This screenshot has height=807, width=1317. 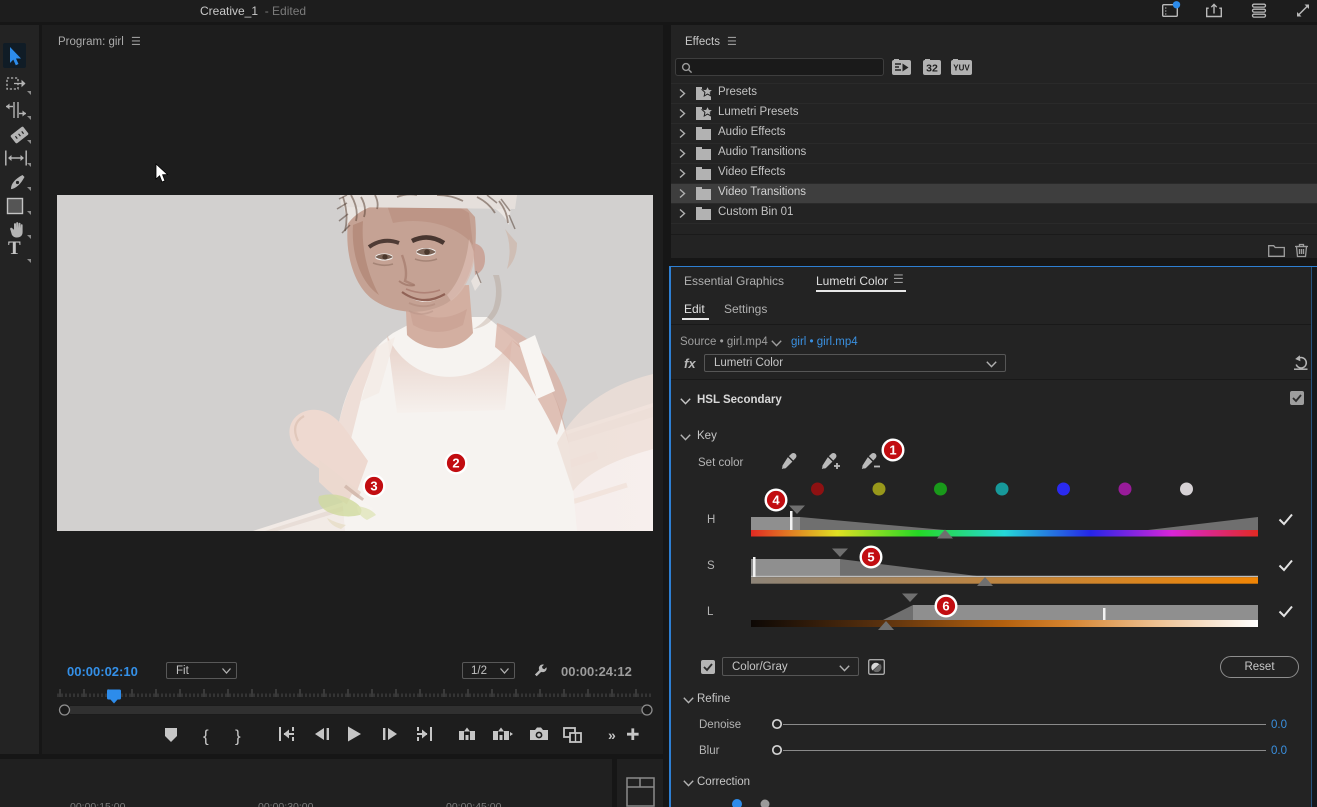 What do you see at coordinates (776, 500) in the screenshot?
I see `svg-text: 4` at bounding box center [776, 500].